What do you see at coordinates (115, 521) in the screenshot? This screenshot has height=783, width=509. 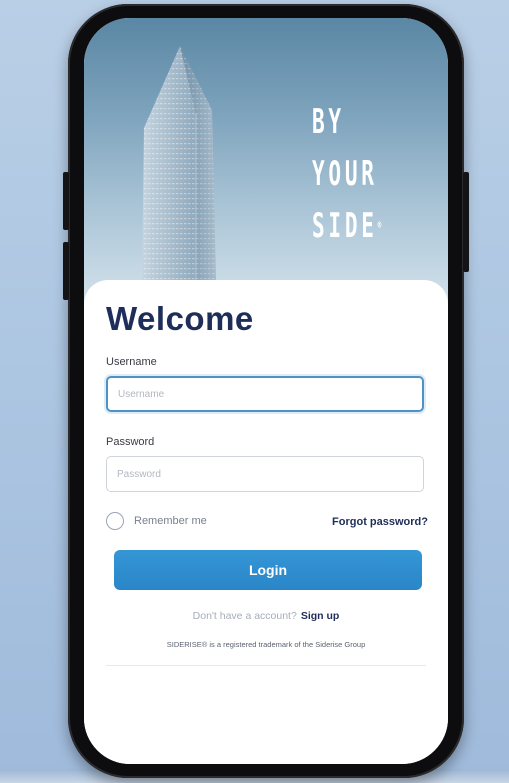 I see `remember-me-radio` at bounding box center [115, 521].